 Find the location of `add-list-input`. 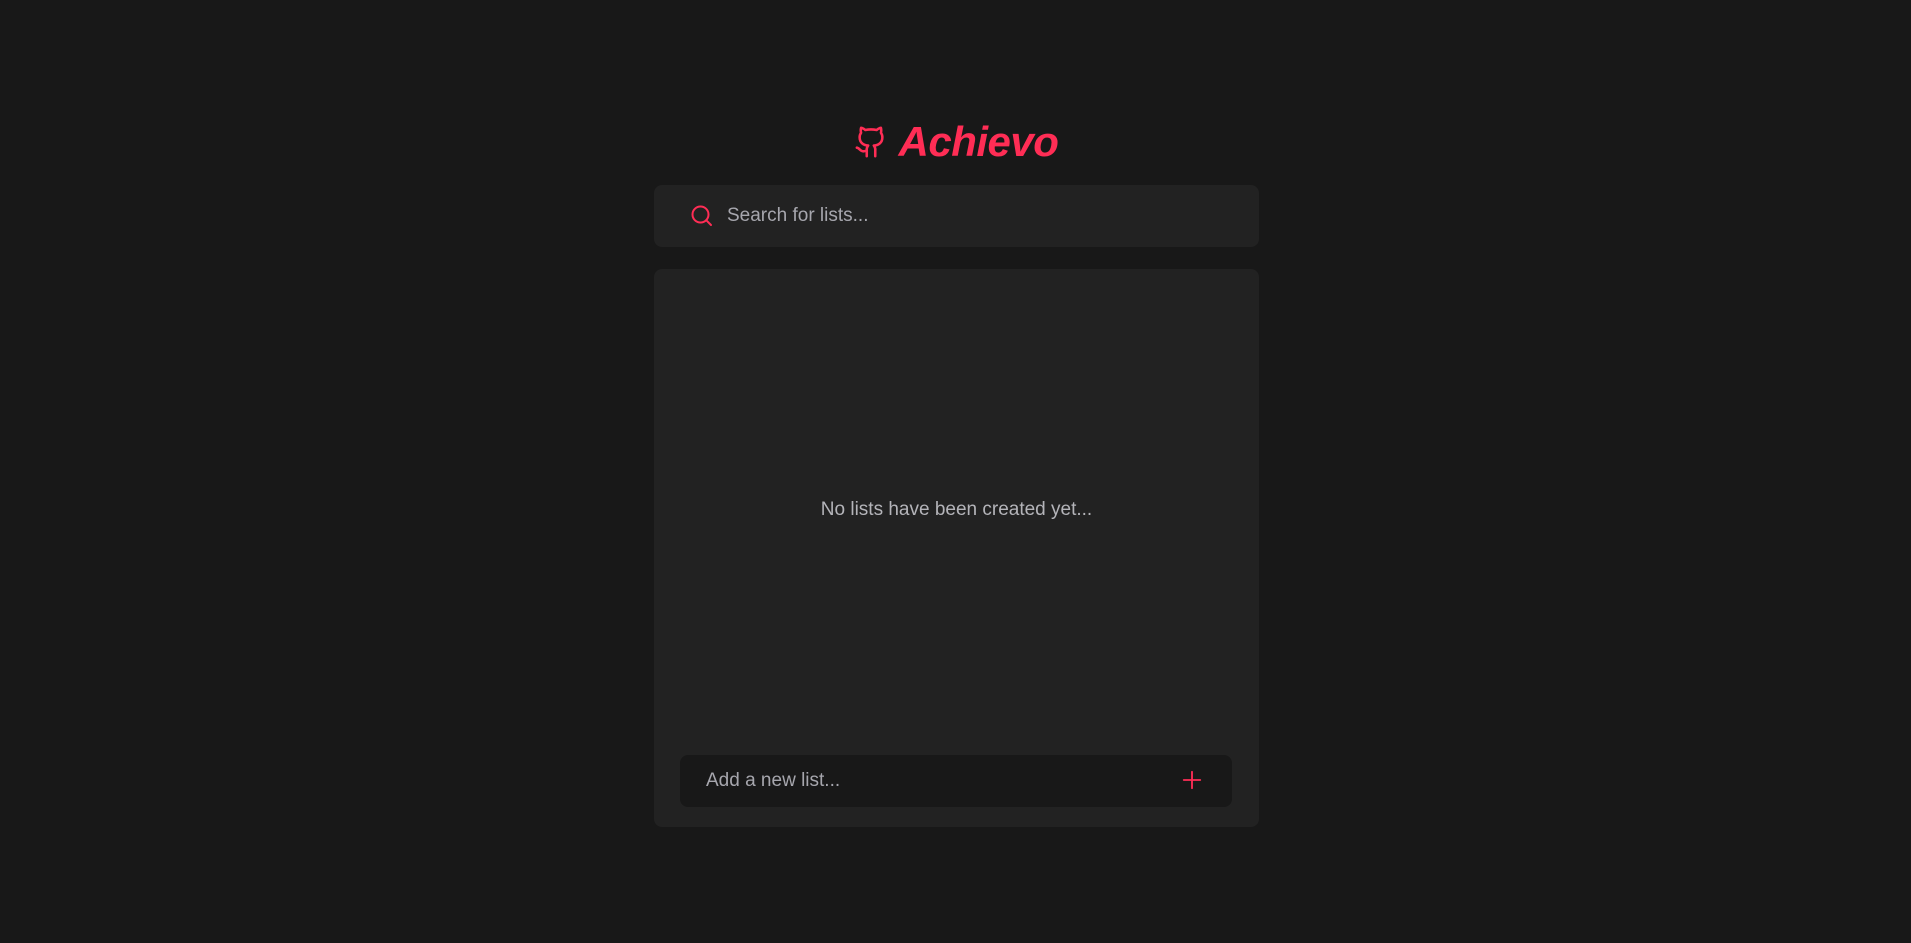

add-list-input is located at coordinates (942, 781).